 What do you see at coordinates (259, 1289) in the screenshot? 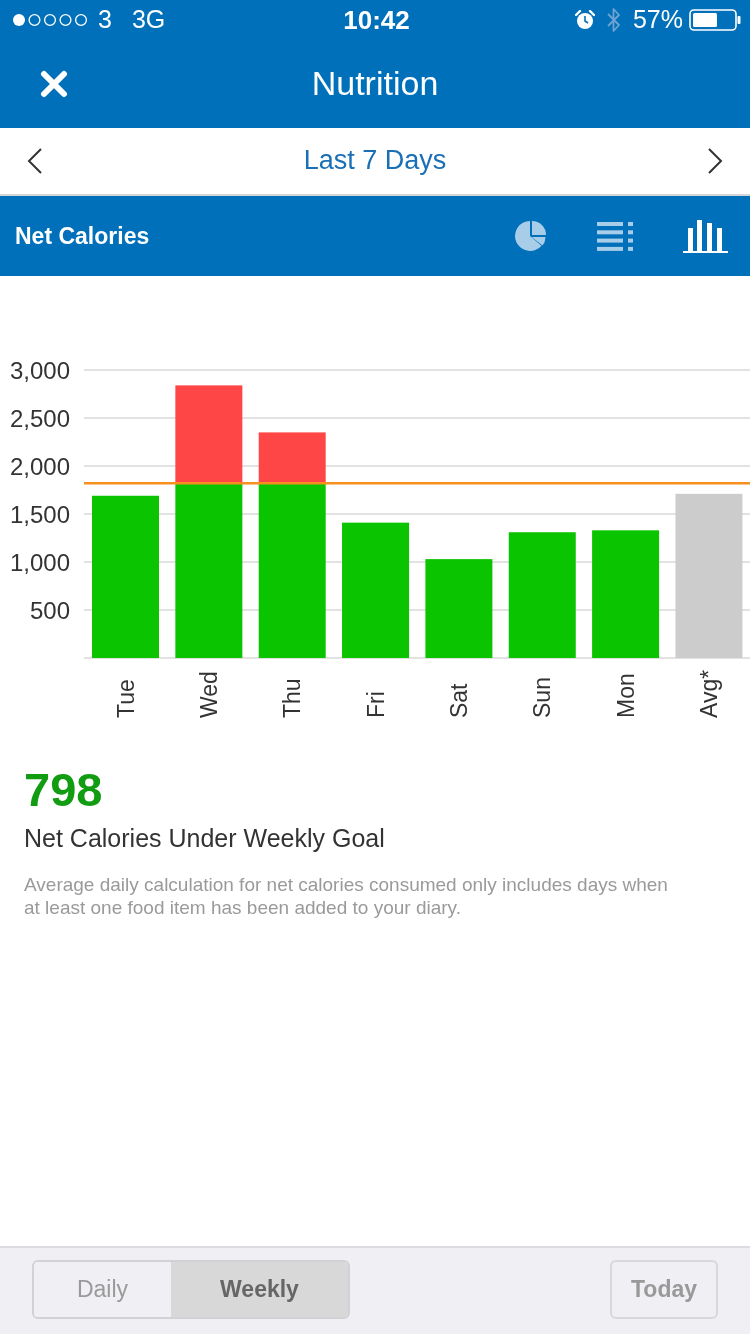
I see `period-tab: Weekly` at bounding box center [259, 1289].